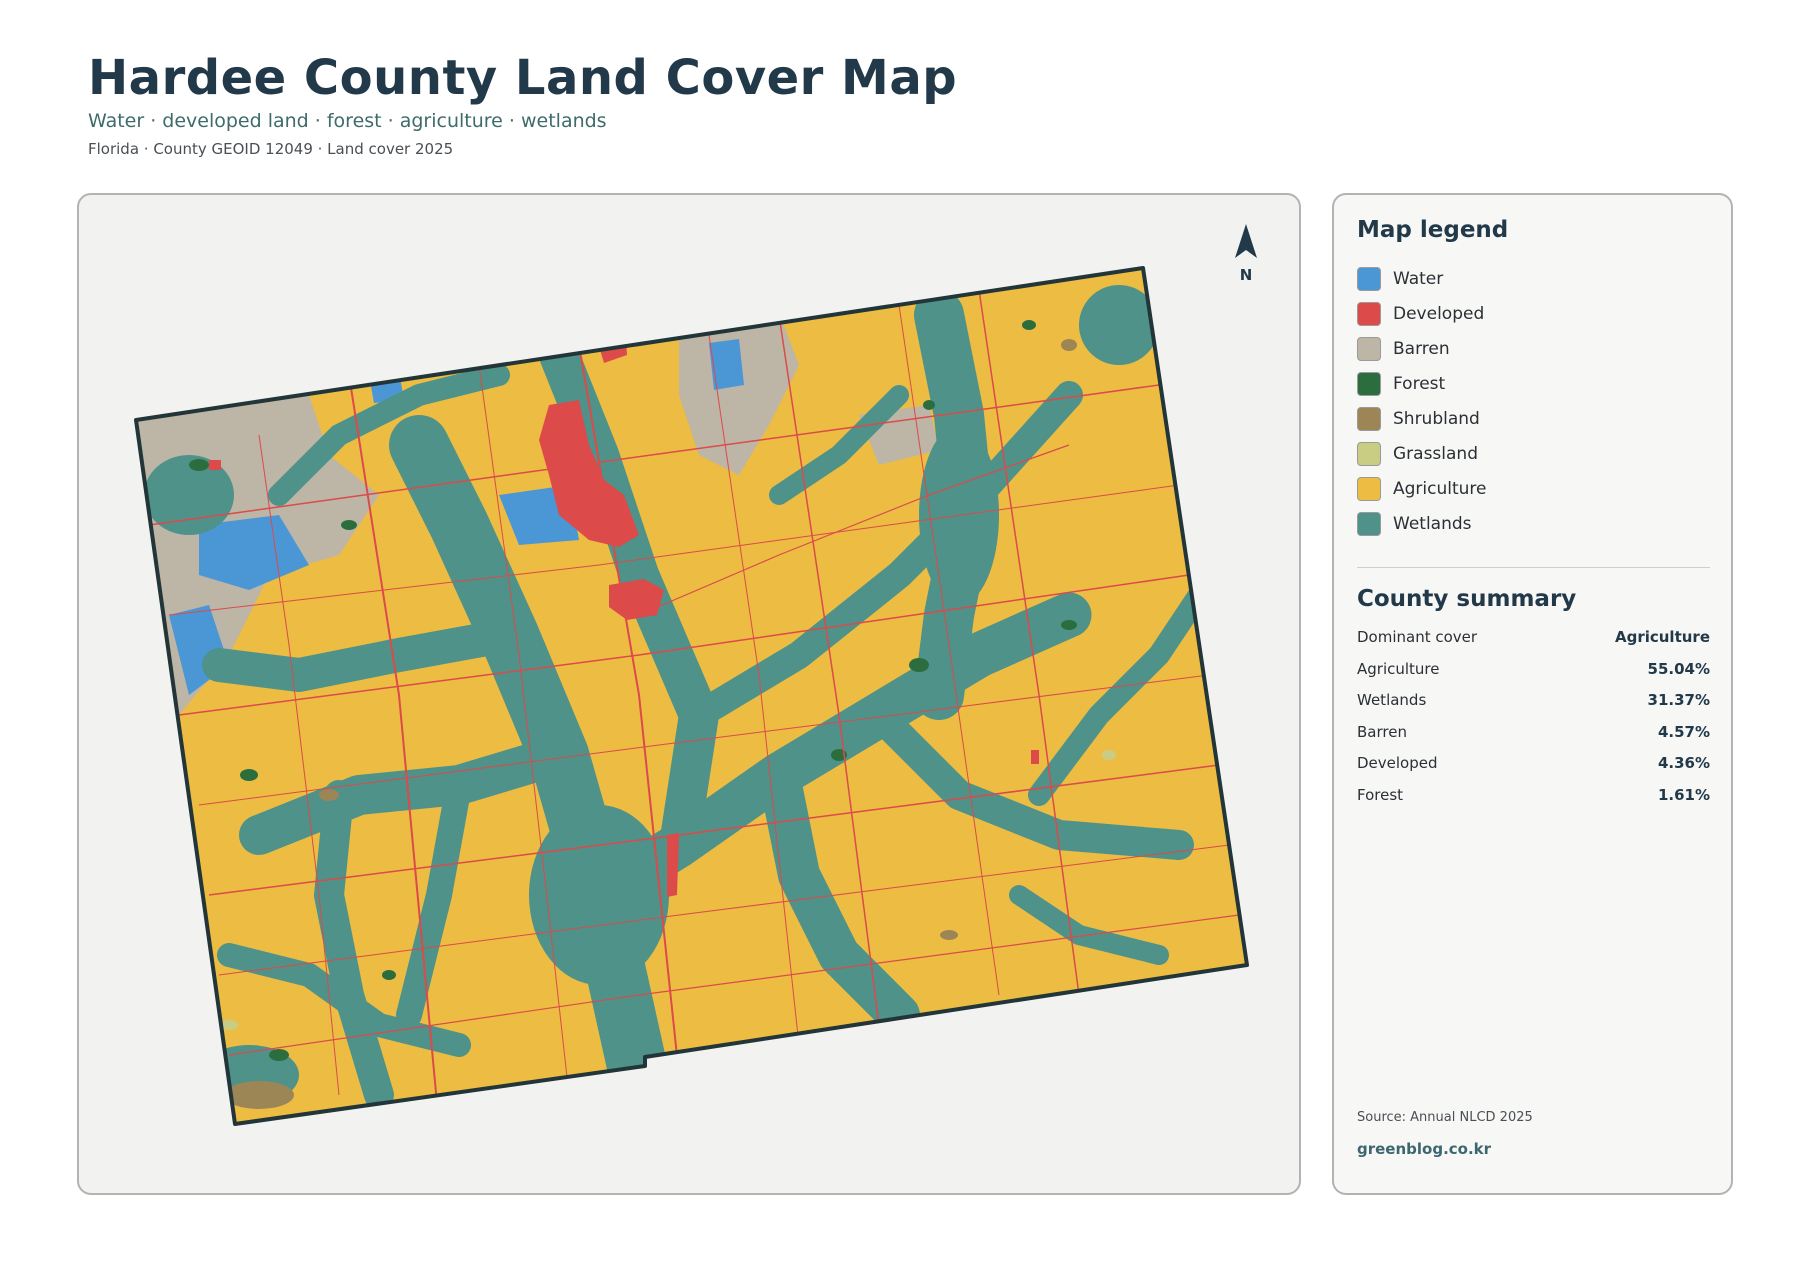 This screenshot has height=1273, width=1800. What do you see at coordinates (1467, 599) in the screenshot?
I see `summary-title: County summary` at bounding box center [1467, 599].